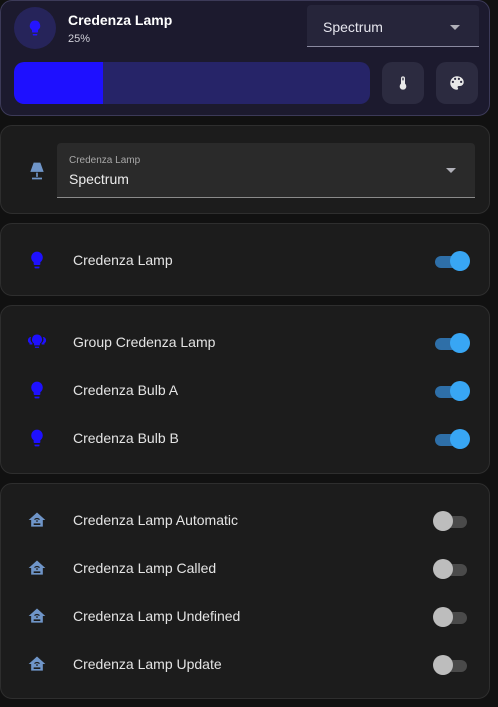  I want to click on entity-row: Group Credenza Lamp, so click(245, 342).